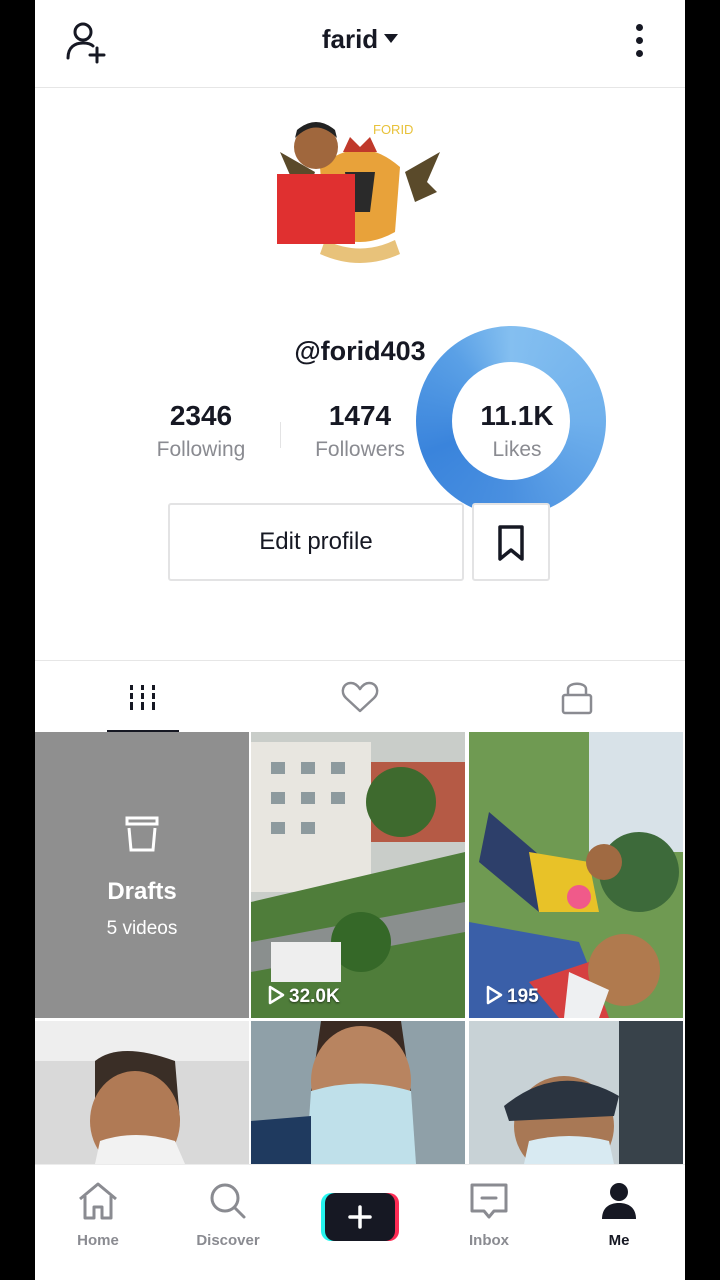 The height and width of the screenshot is (1280, 720). Describe the element at coordinates (517, 449) in the screenshot. I see `likes-label: Likes` at that location.